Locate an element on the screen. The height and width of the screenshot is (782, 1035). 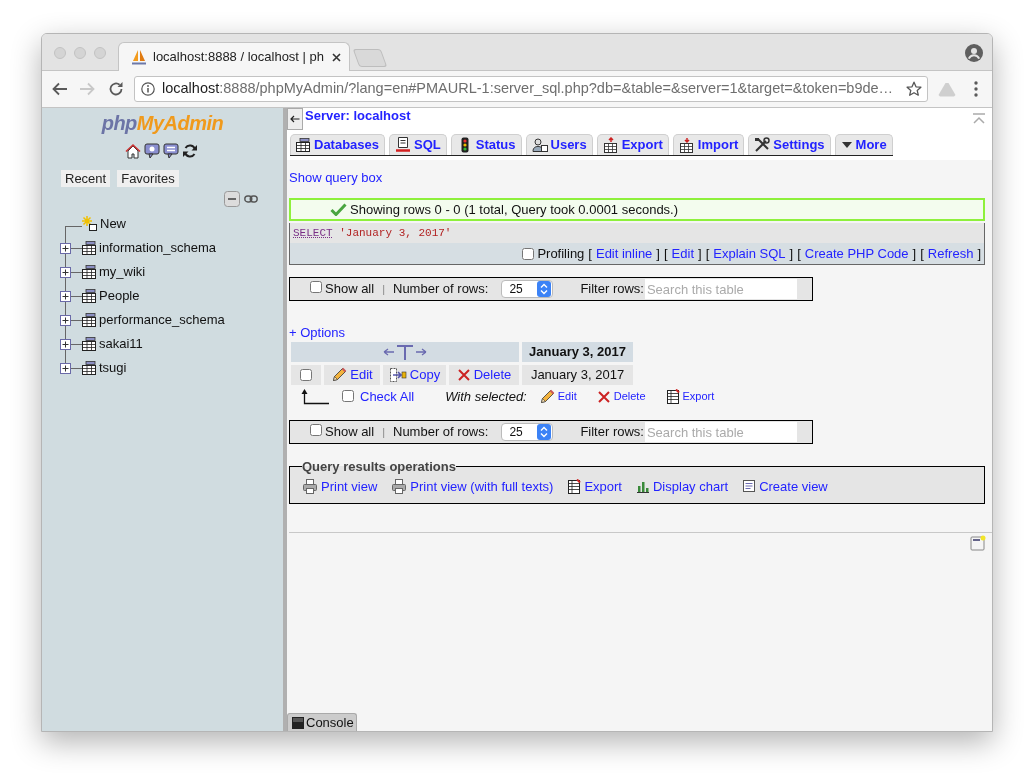
options-link: + Options is located at coordinates (317, 333).